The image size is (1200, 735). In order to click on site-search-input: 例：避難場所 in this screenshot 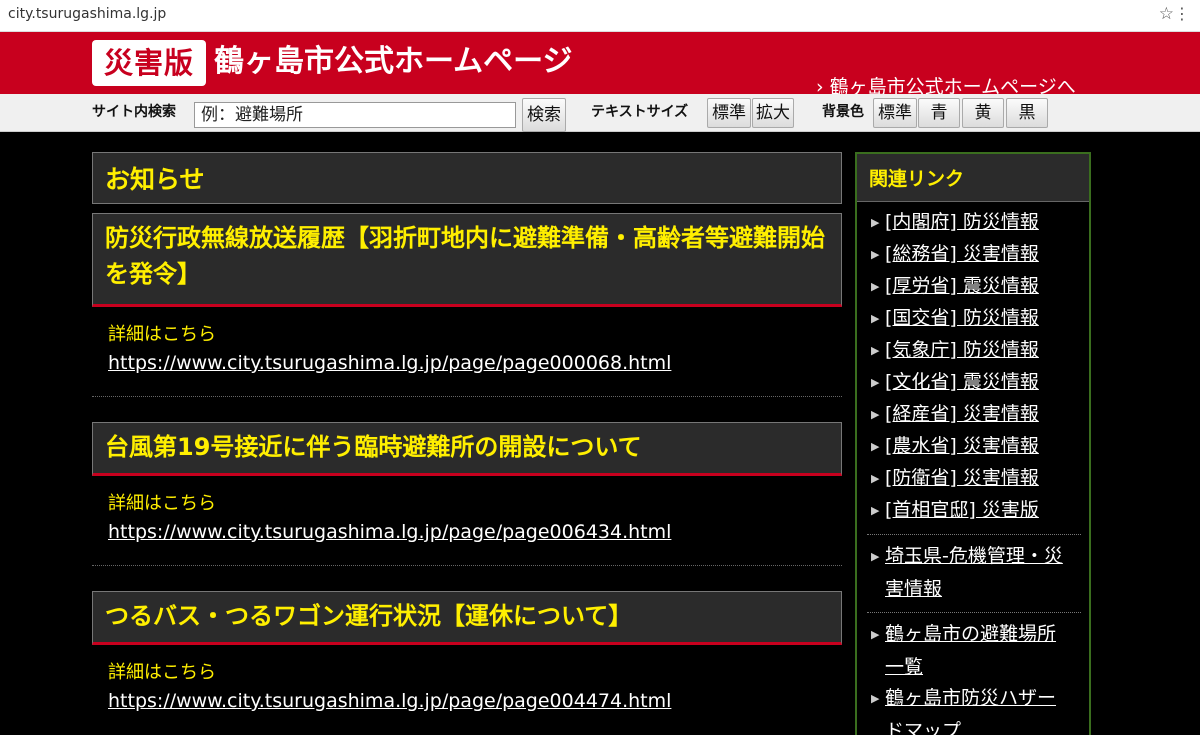, I will do `click(355, 115)`.